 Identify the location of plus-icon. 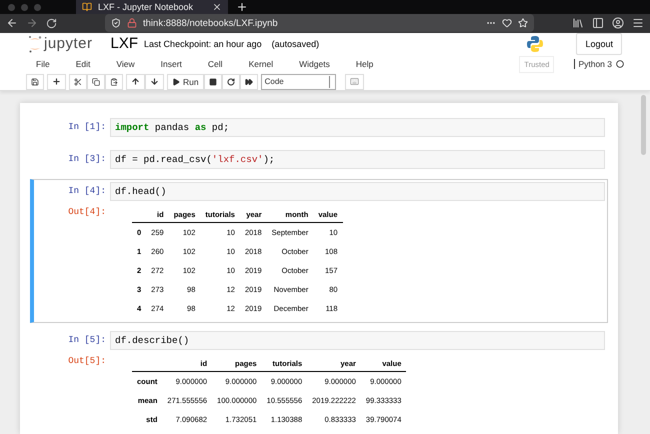
(56, 81).